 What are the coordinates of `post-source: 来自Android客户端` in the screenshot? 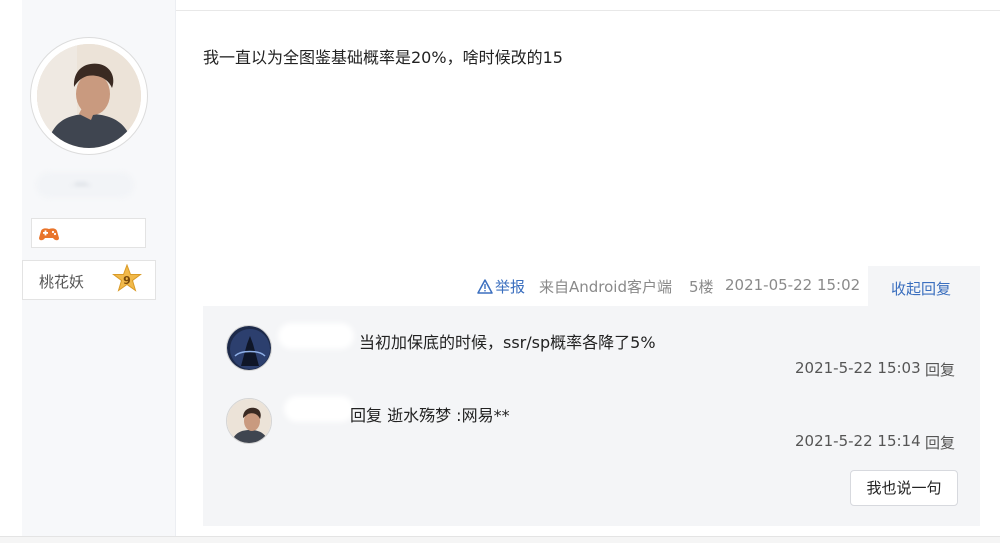 It's located at (605, 287).